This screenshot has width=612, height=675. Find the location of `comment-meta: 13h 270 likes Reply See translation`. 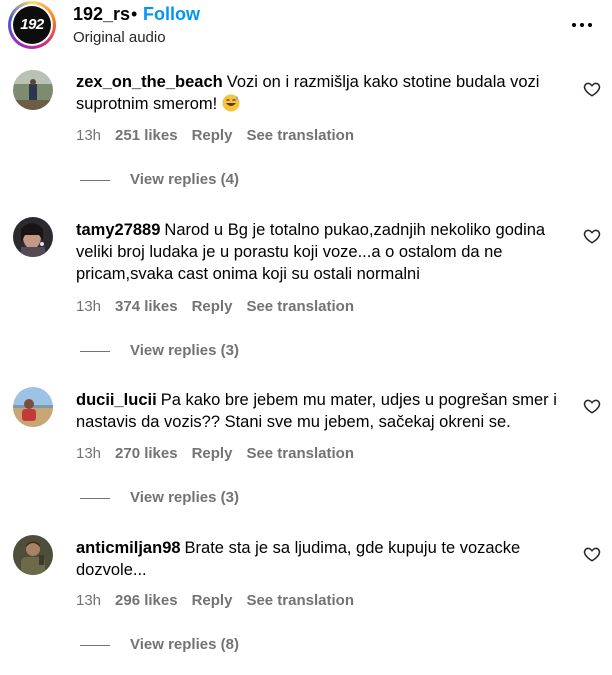

comment-meta: 13h 270 likes Reply See translation is located at coordinates (222, 453).